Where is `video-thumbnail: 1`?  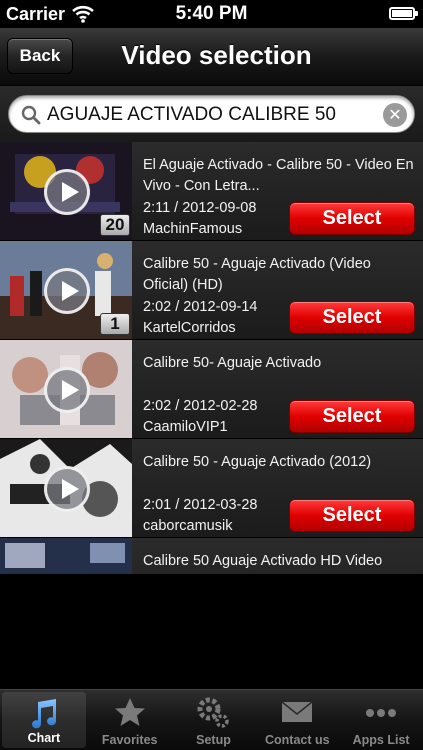 video-thumbnail: 1 is located at coordinates (66, 290).